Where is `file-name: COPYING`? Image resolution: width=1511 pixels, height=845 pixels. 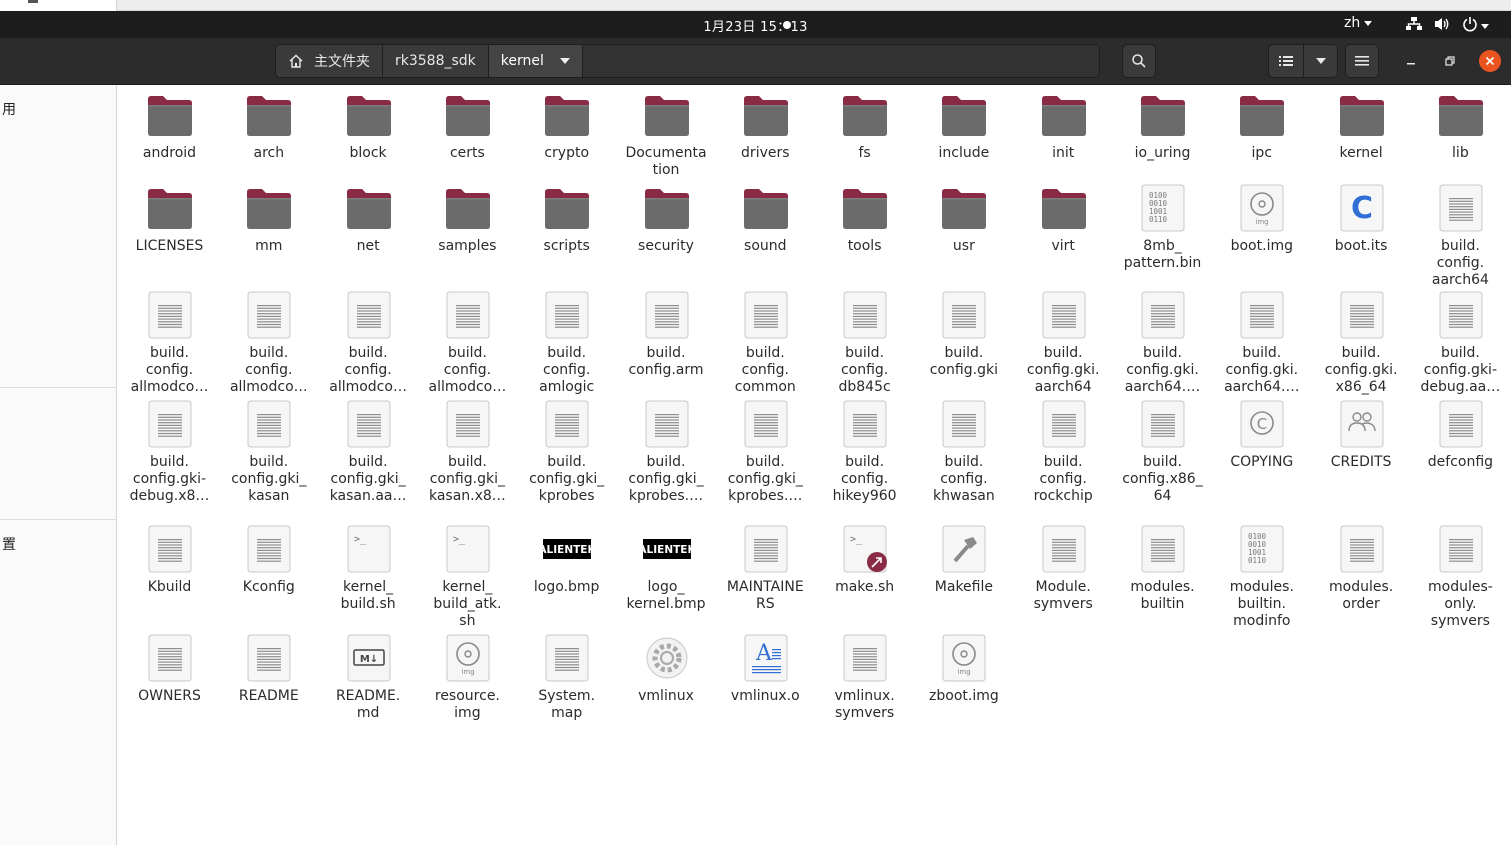 file-name: COPYING is located at coordinates (1262, 462).